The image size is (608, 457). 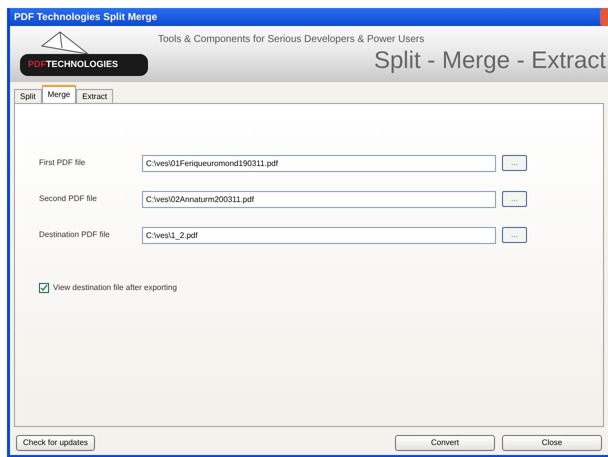 I want to click on checkbox-label: View destination file after exporting, so click(x=115, y=288).